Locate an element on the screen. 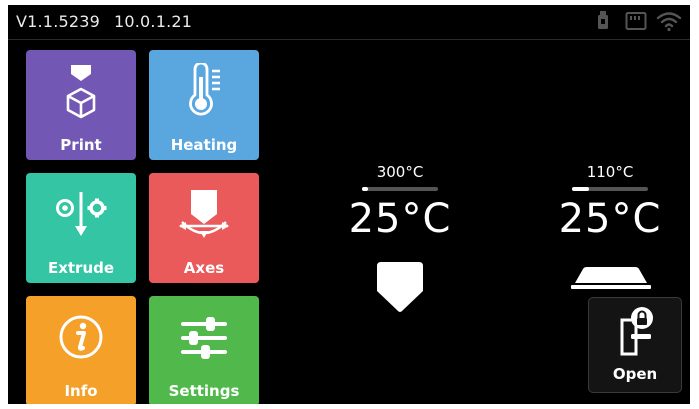 The height and width of the screenshot is (409, 699). status-bar: V1.1.5239 10.0.1.21 is located at coordinates (349, 22).